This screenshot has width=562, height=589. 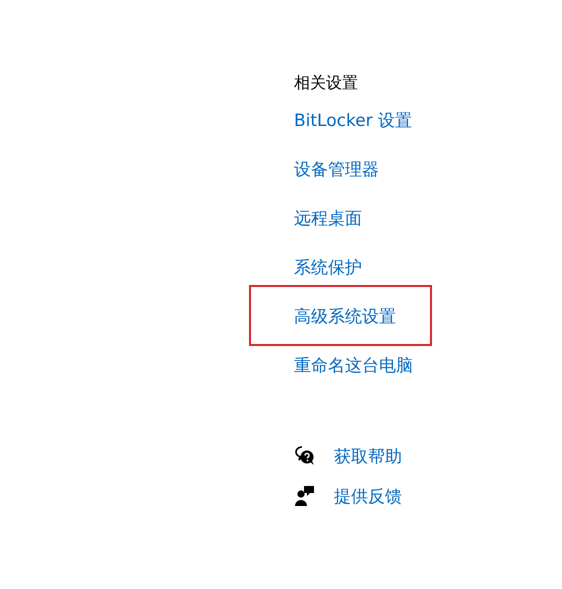 What do you see at coordinates (305, 496) in the screenshot?
I see `person-speech-icon` at bounding box center [305, 496].